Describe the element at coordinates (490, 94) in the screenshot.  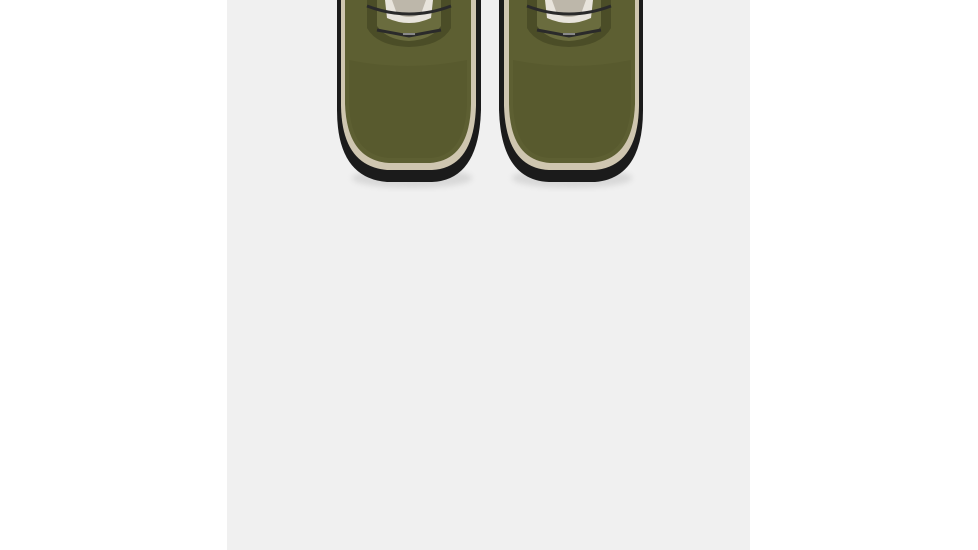
I see `product-image` at that location.